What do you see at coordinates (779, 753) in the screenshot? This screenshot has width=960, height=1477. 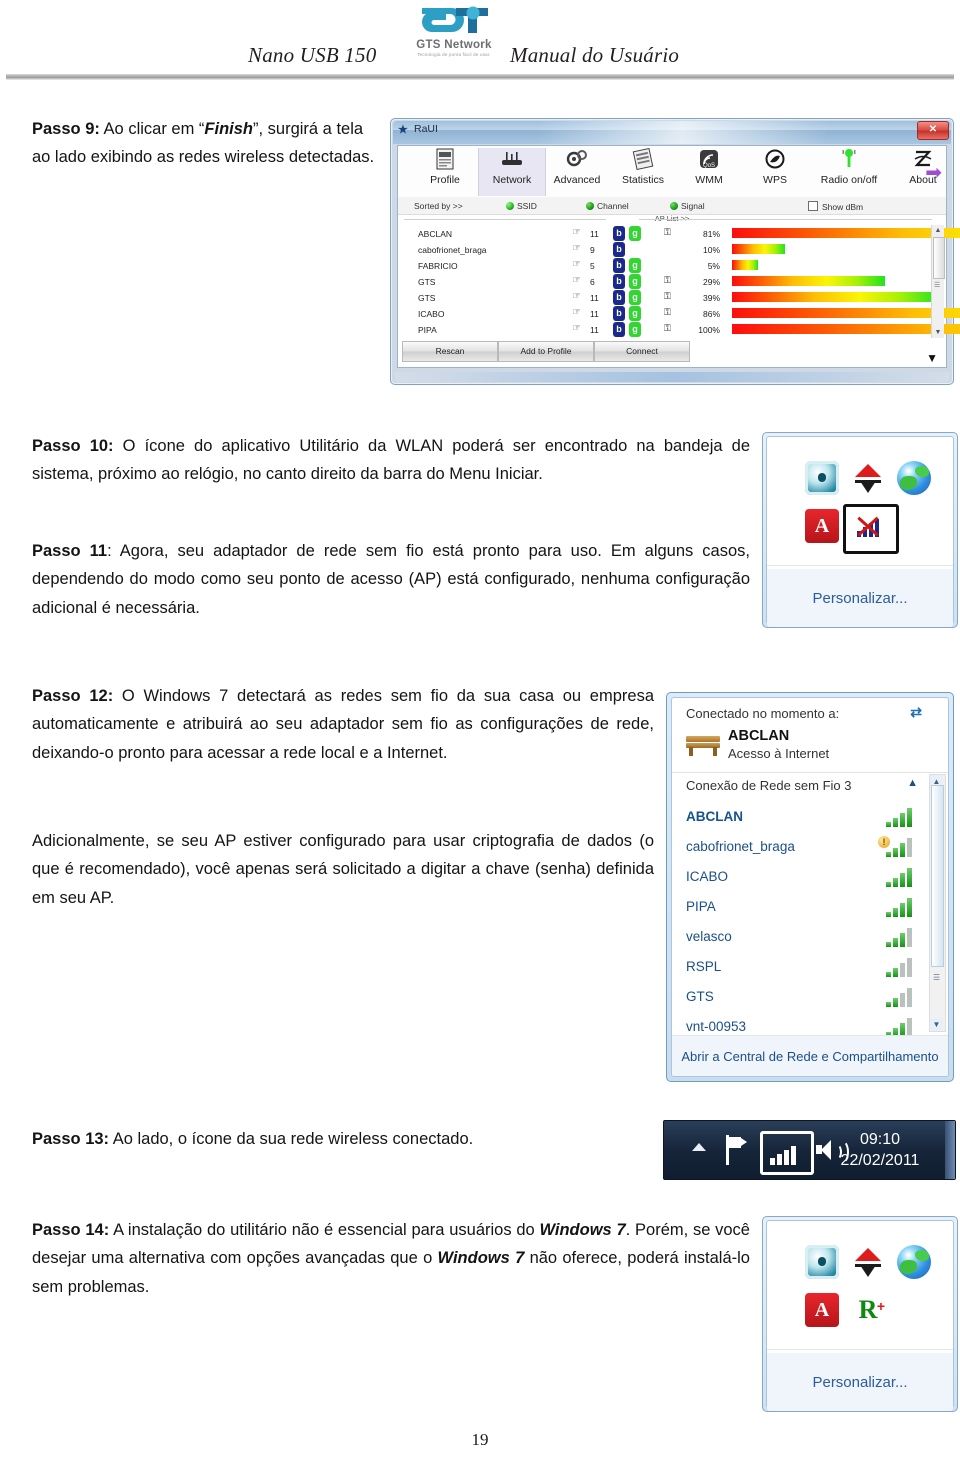 I see `connected-status: Acesso à Internet` at bounding box center [779, 753].